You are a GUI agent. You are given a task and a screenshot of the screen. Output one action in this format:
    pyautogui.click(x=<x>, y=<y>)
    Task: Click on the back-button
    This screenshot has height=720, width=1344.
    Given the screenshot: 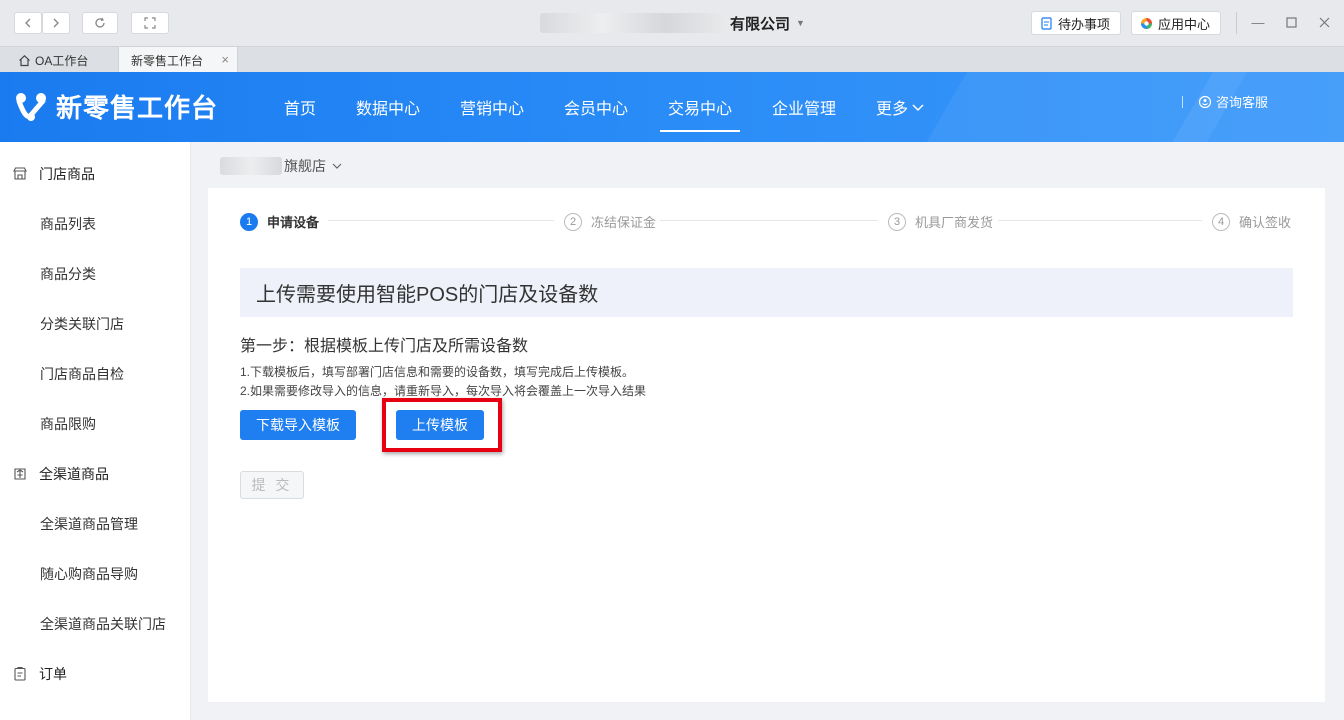 What is the action you would take?
    pyautogui.click(x=28, y=23)
    